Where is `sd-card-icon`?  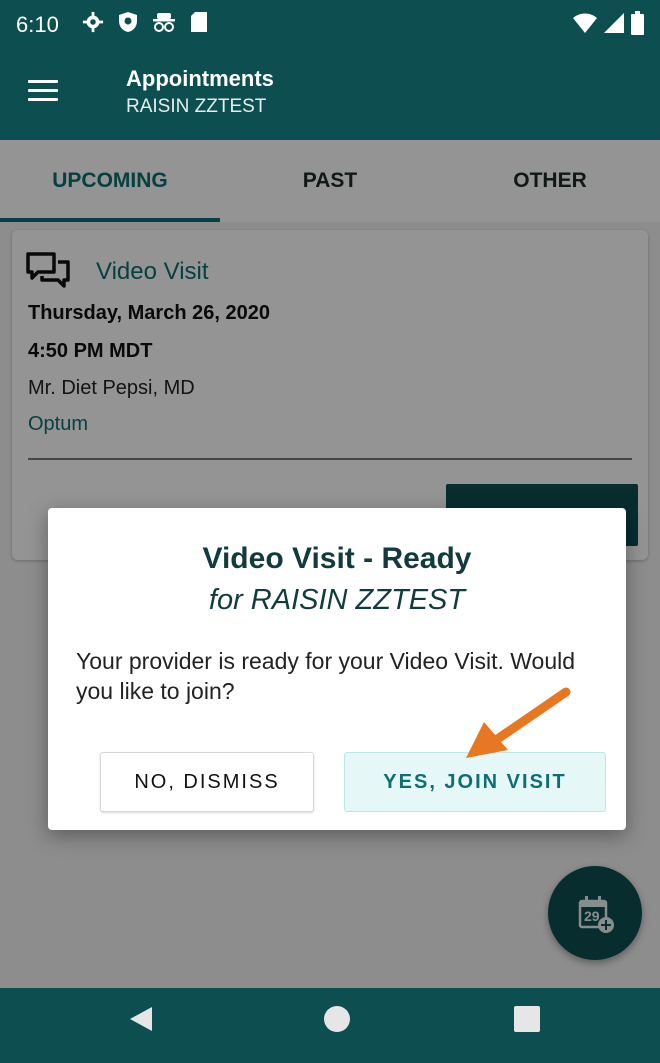 sd-card-icon is located at coordinates (199, 22).